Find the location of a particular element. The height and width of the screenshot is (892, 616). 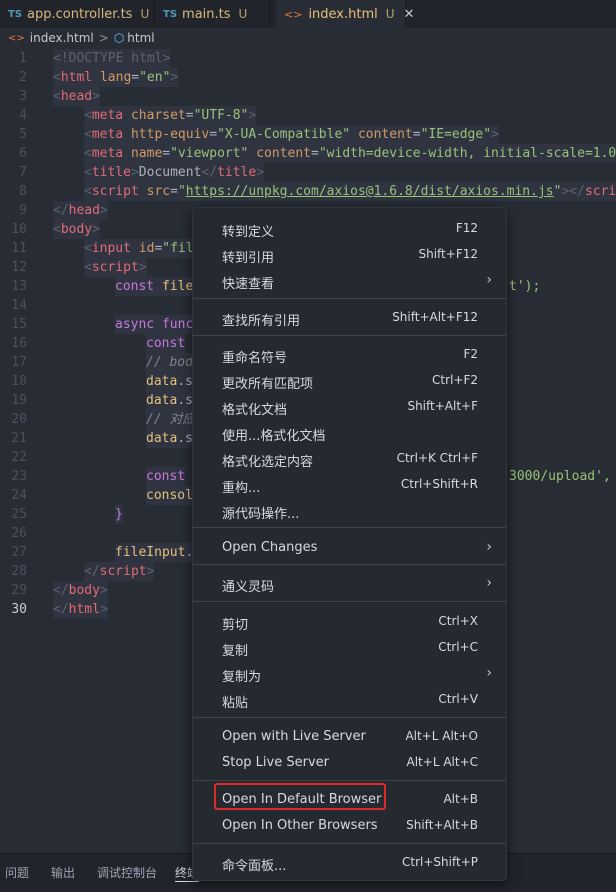

code-line-20: // 对应 is located at coordinates (171, 419).